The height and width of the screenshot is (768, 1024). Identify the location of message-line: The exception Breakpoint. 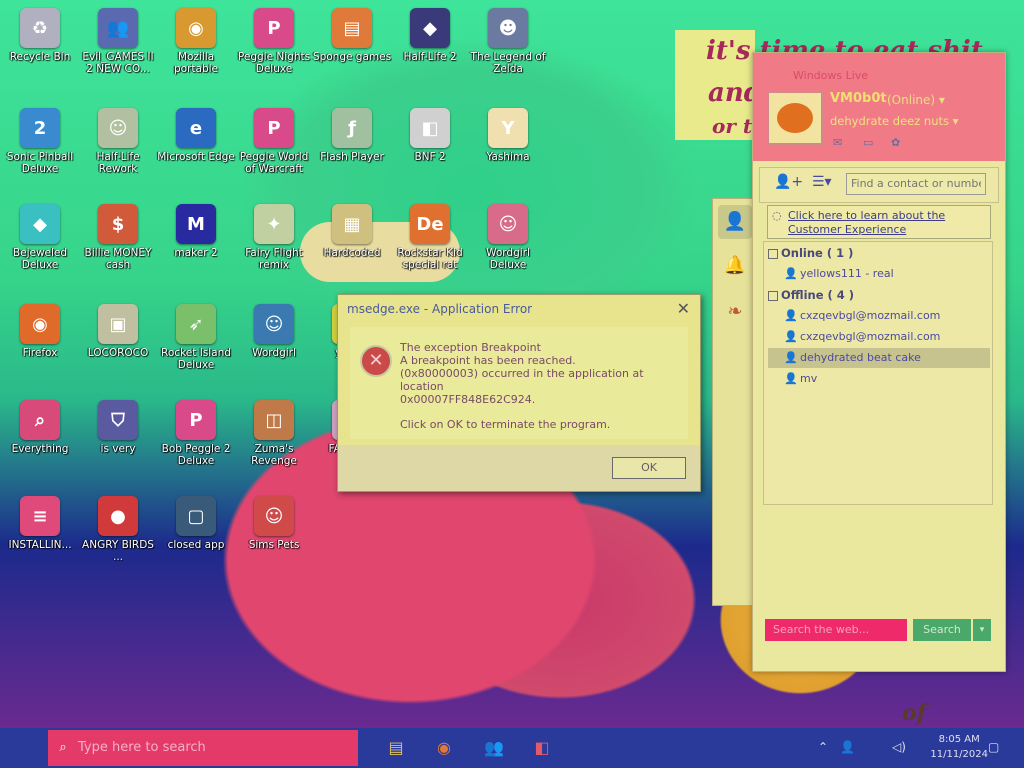
(470, 347).